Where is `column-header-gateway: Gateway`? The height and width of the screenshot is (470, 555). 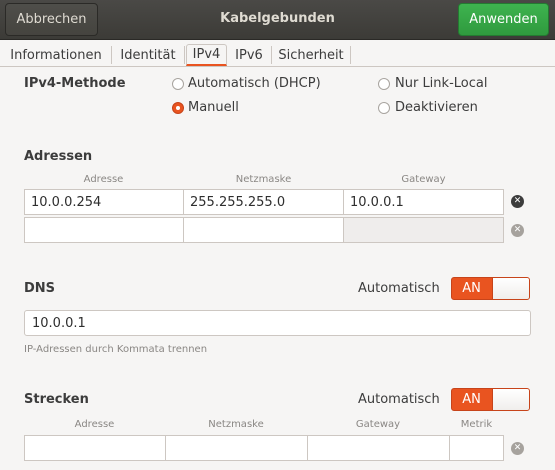
column-header-gateway: Gateway is located at coordinates (423, 179).